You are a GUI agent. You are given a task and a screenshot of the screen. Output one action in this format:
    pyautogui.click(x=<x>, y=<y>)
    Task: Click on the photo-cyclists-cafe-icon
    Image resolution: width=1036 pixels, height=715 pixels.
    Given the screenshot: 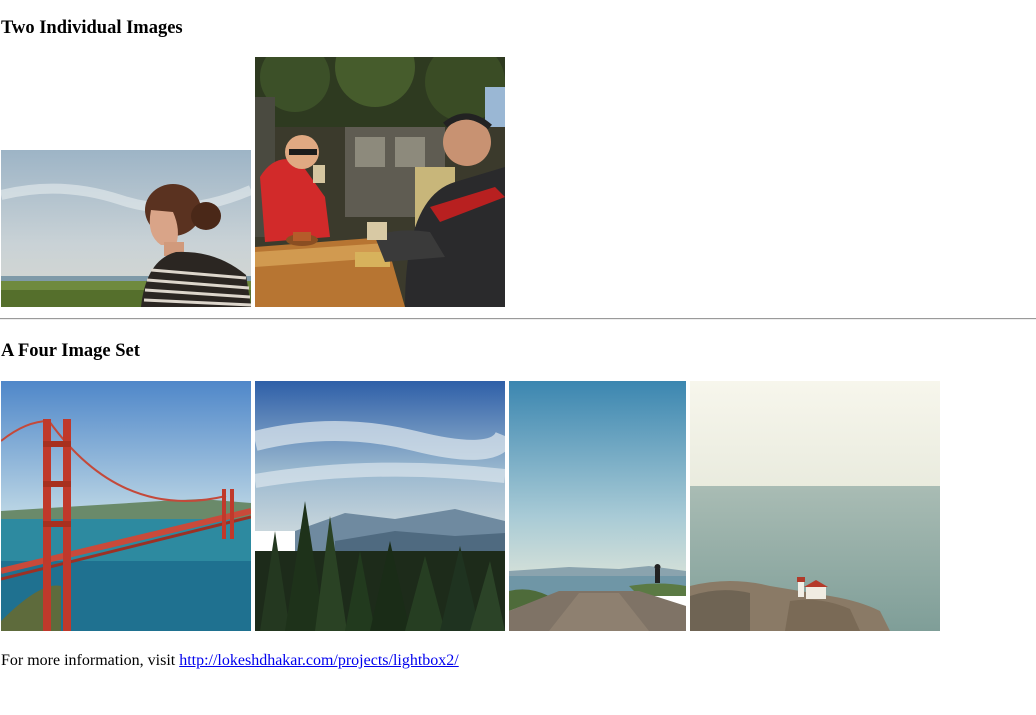 What is the action you would take?
    pyautogui.click(x=380, y=182)
    